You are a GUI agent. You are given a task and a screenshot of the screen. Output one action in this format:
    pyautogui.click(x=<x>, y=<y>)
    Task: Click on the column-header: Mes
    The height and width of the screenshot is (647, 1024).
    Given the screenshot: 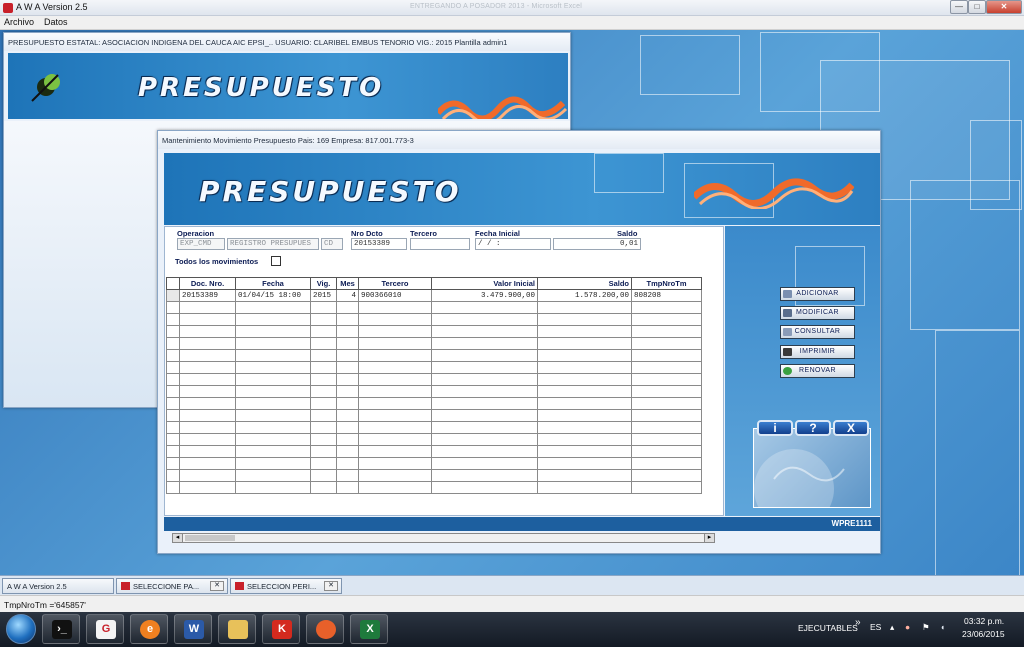 What is the action you would take?
    pyautogui.click(x=347, y=283)
    